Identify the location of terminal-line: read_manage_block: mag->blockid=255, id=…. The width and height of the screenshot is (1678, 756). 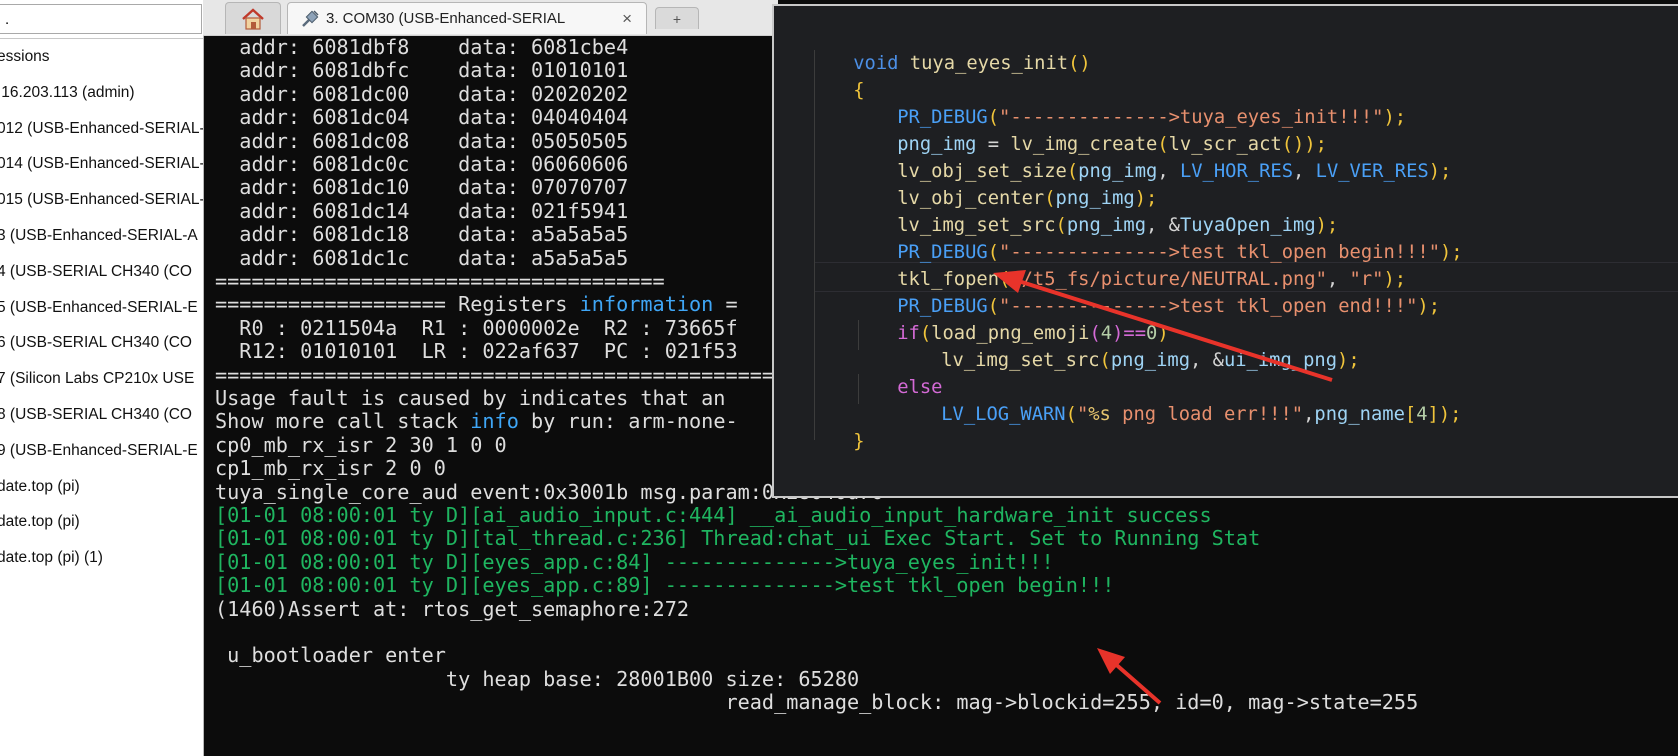
(817, 702).